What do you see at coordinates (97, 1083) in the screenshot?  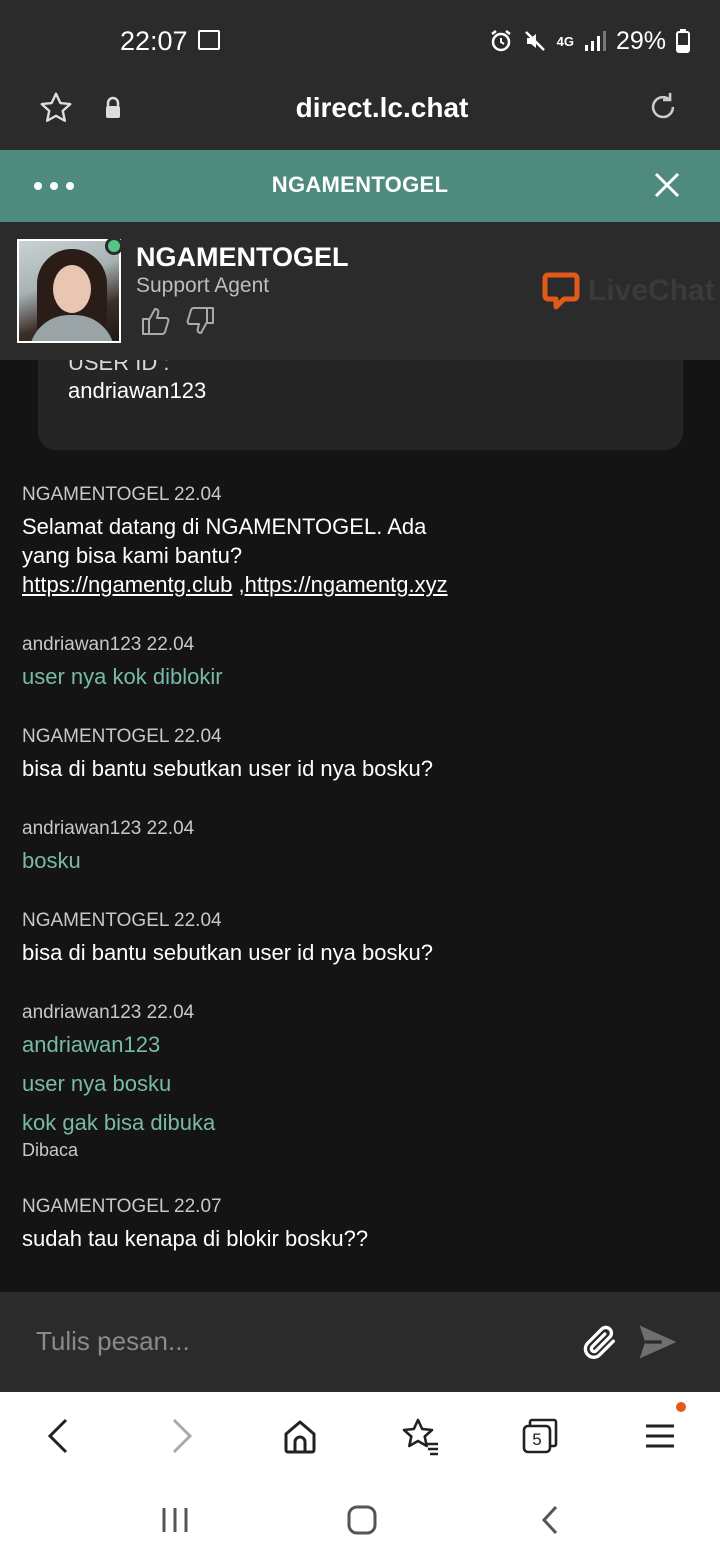 I see `message-text: user nya bosku` at bounding box center [97, 1083].